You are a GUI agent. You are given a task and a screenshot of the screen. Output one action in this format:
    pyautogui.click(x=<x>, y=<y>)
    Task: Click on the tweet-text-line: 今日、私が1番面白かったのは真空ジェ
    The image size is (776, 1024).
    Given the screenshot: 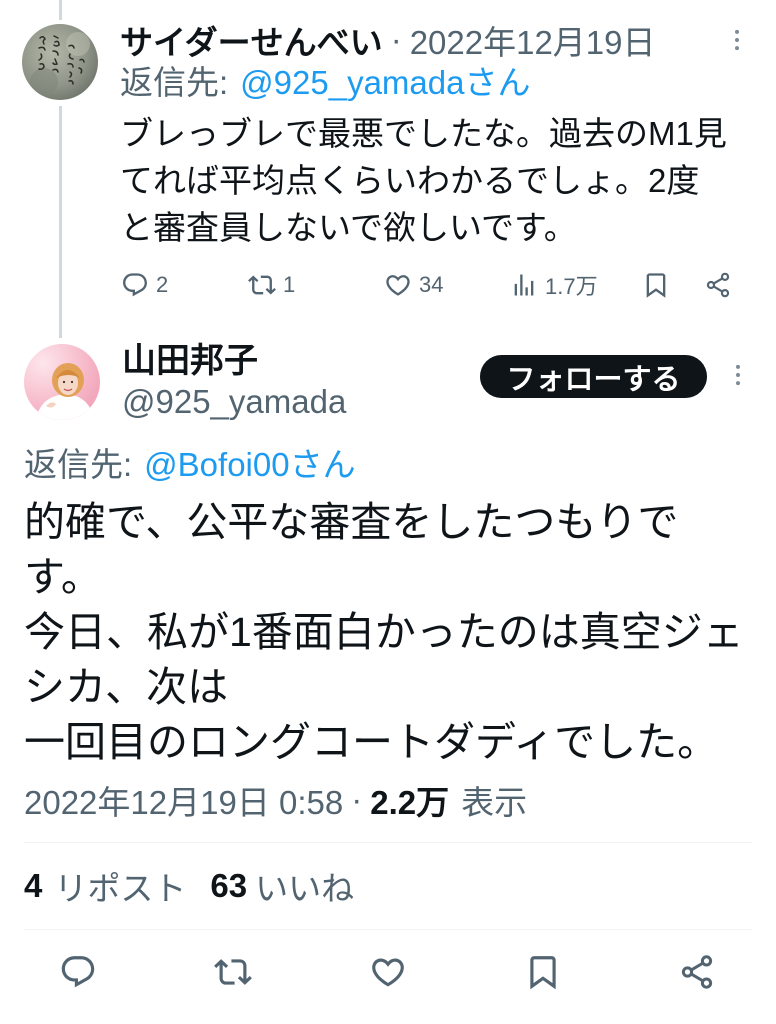 What is the action you would take?
    pyautogui.click(x=384, y=632)
    